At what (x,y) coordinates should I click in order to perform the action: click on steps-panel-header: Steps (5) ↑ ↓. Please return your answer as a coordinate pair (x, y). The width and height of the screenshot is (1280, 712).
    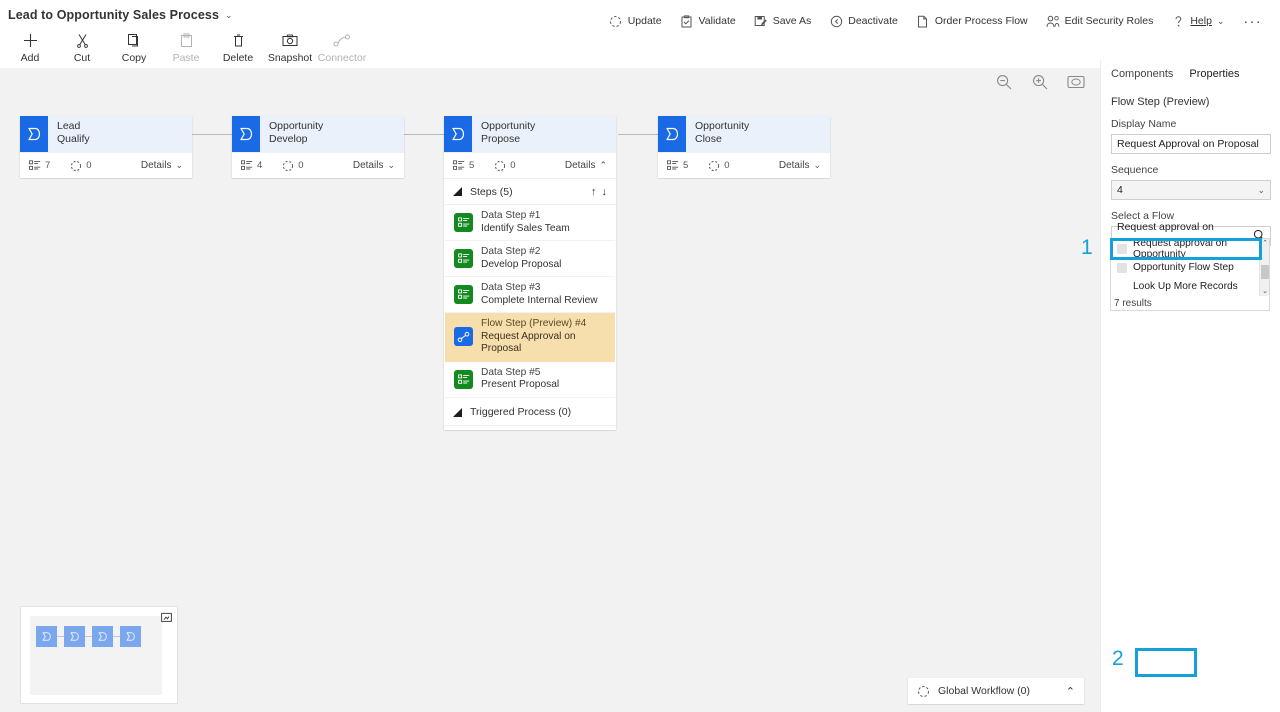
    Looking at the image, I should click on (530, 192).